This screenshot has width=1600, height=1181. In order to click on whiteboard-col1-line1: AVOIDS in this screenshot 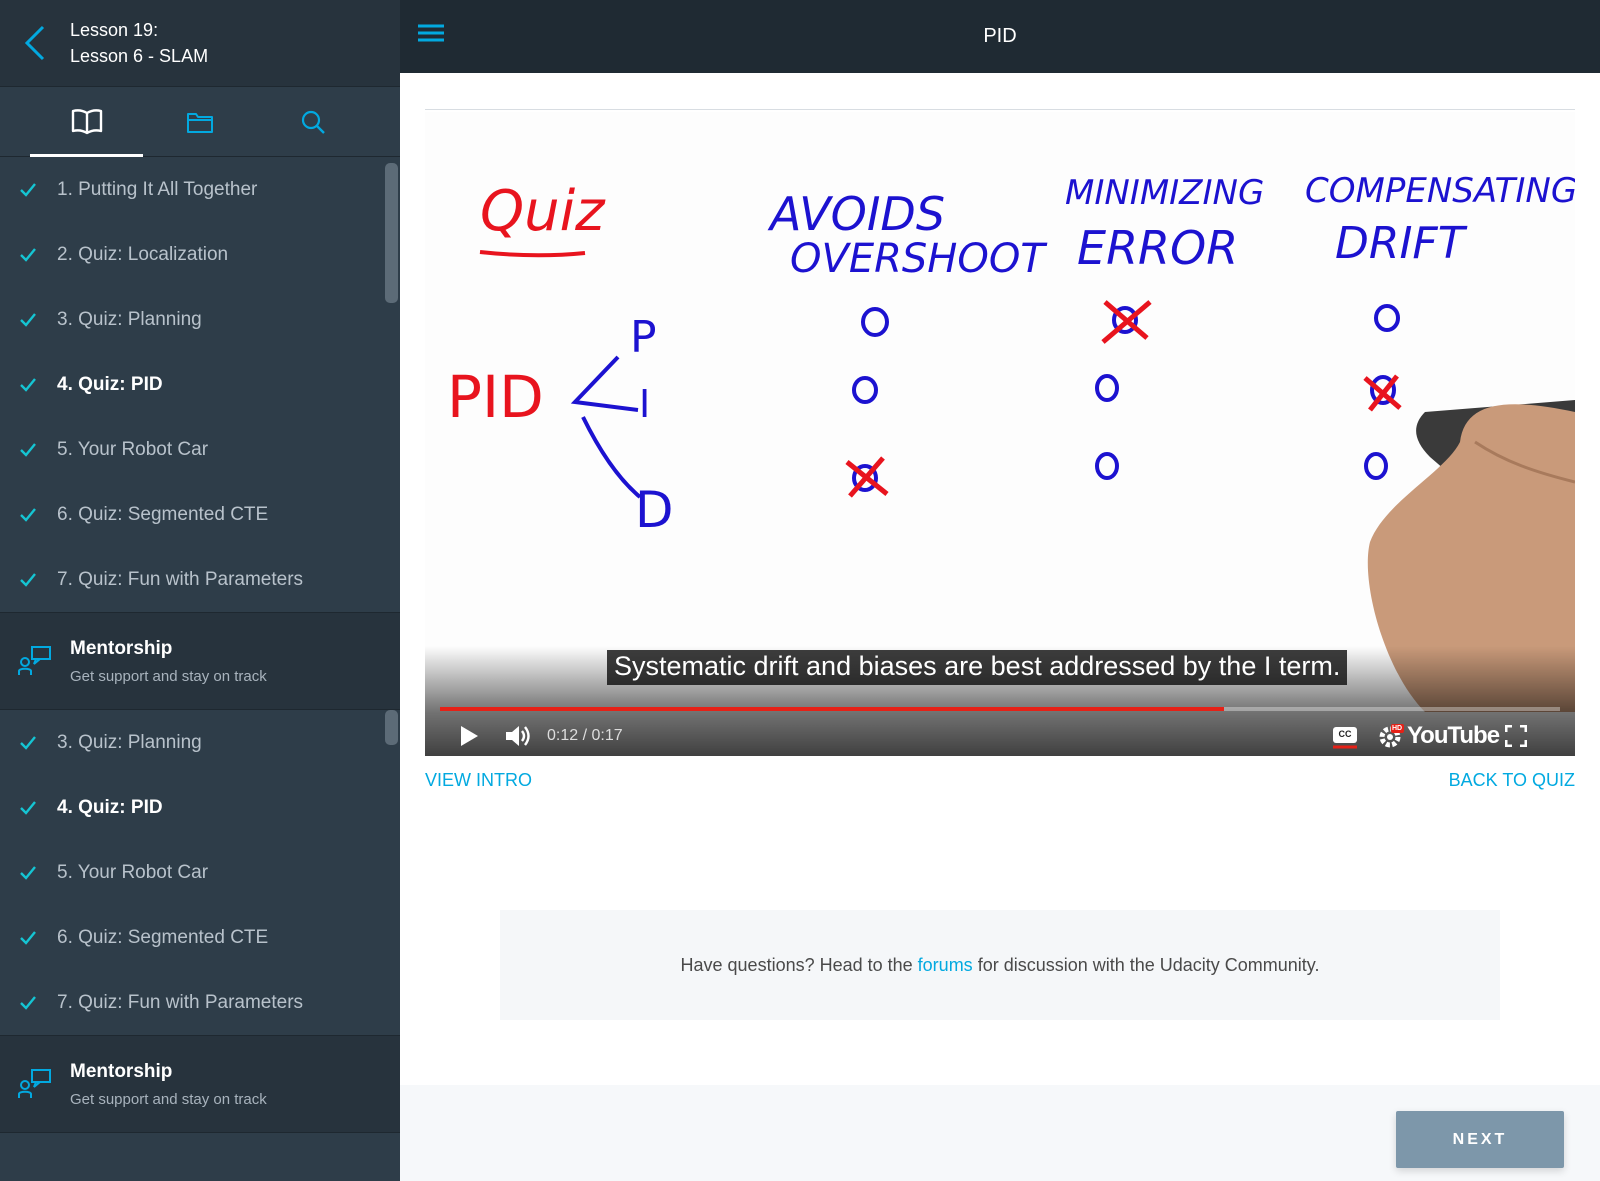, I will do `click(856, 214)`.